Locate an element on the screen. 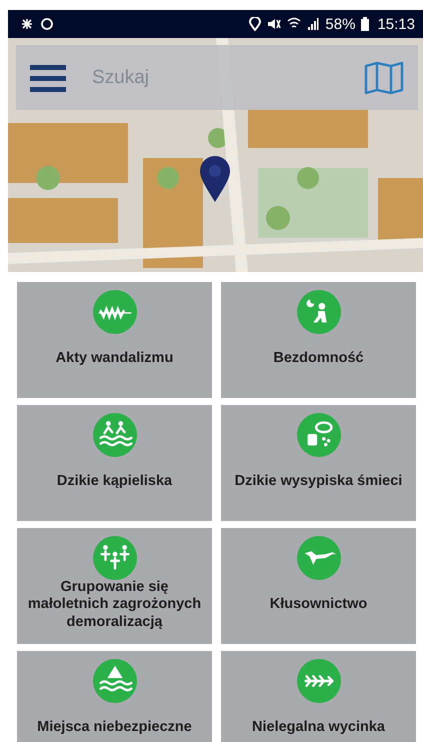 This screenshot has height=742, width=423. branch-icon is located at coordinates (318, 681).